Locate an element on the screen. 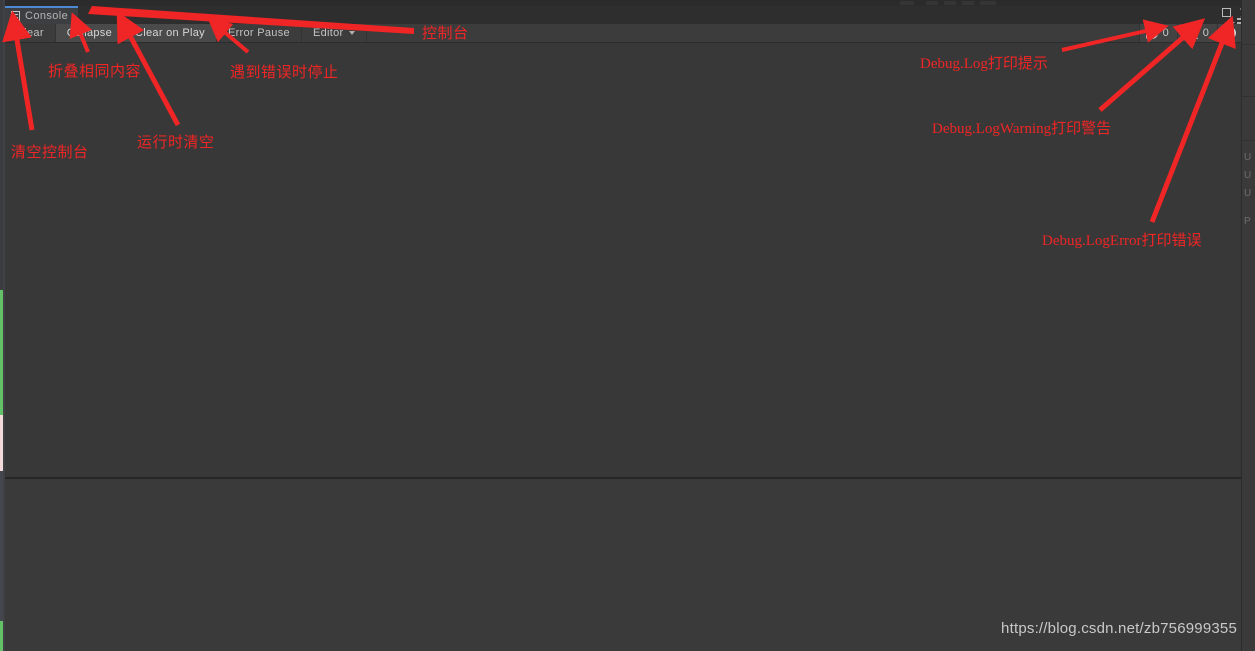  left-strip-segment-slate is located at coordinates (1, 546).